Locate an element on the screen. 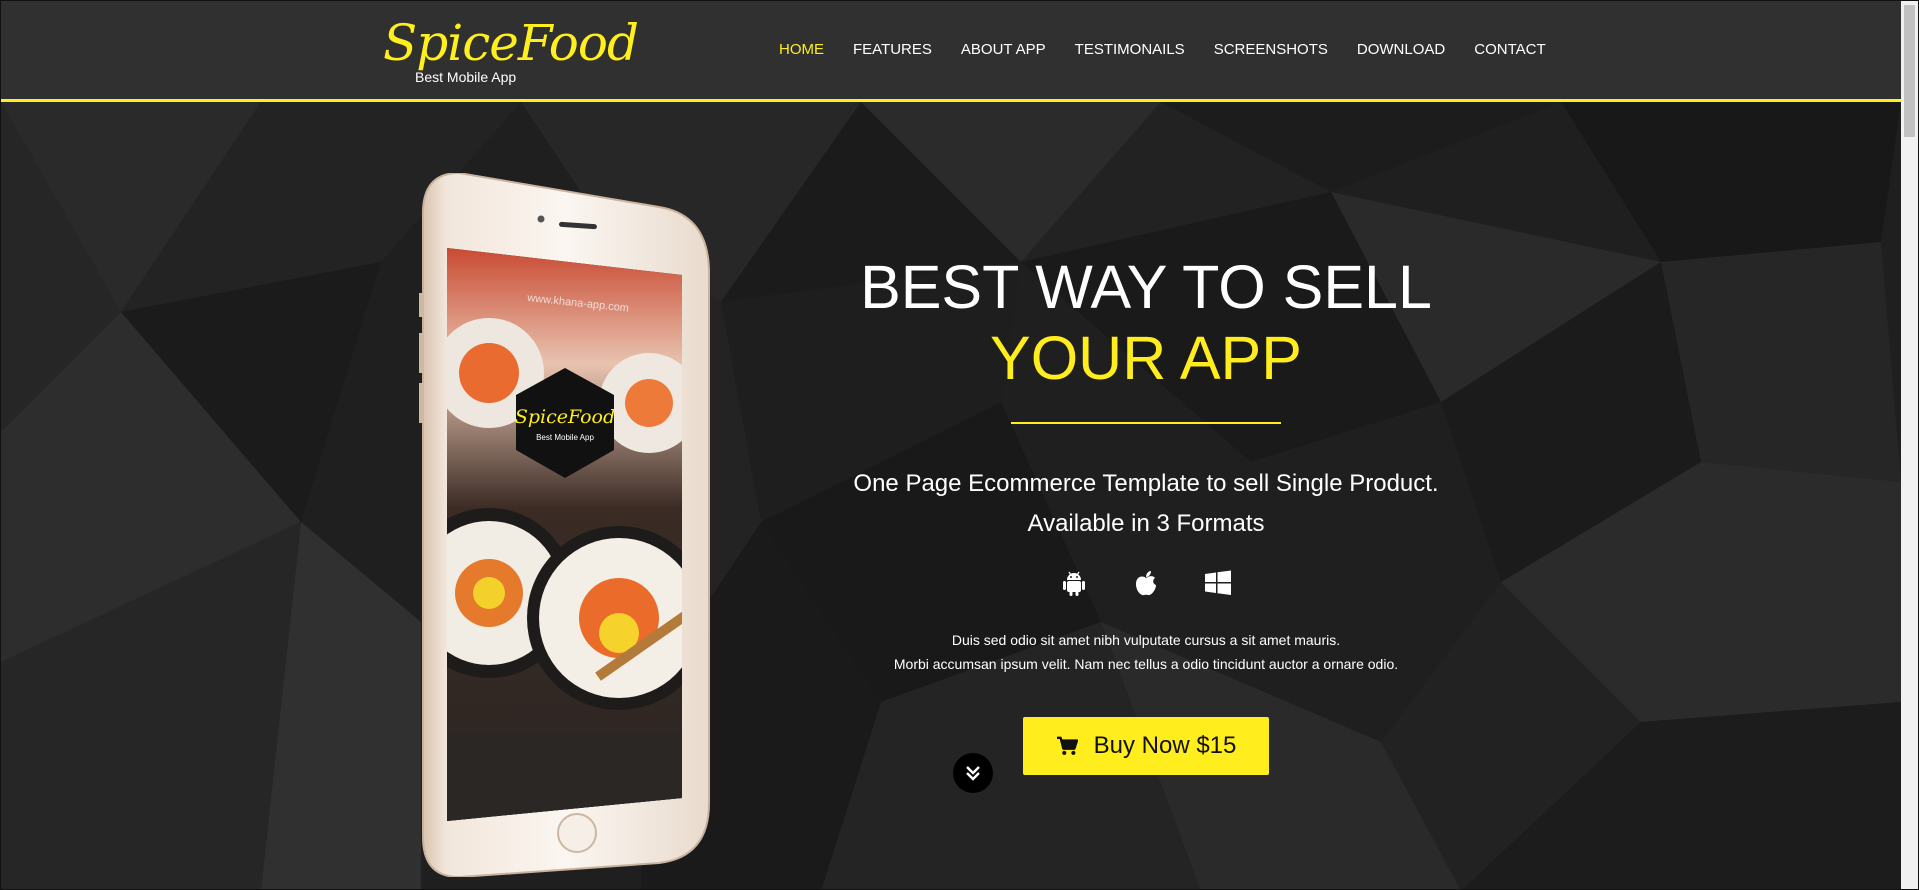  nav-item-testimonials: TESTIMONAILS is located at coordinates (1130, 49).